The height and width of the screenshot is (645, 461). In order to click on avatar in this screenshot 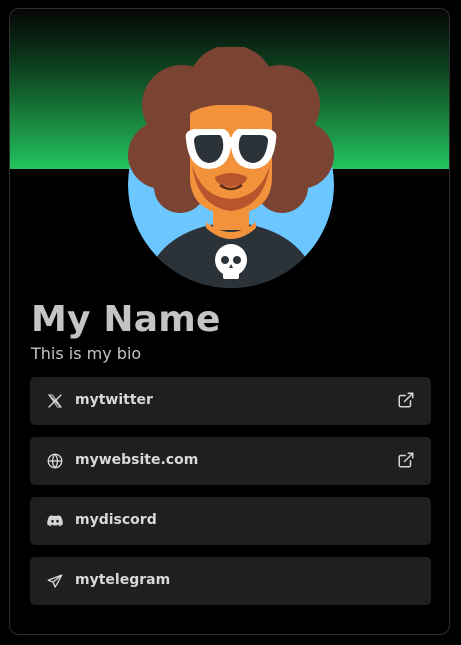, I will do `click(231, 185)`.